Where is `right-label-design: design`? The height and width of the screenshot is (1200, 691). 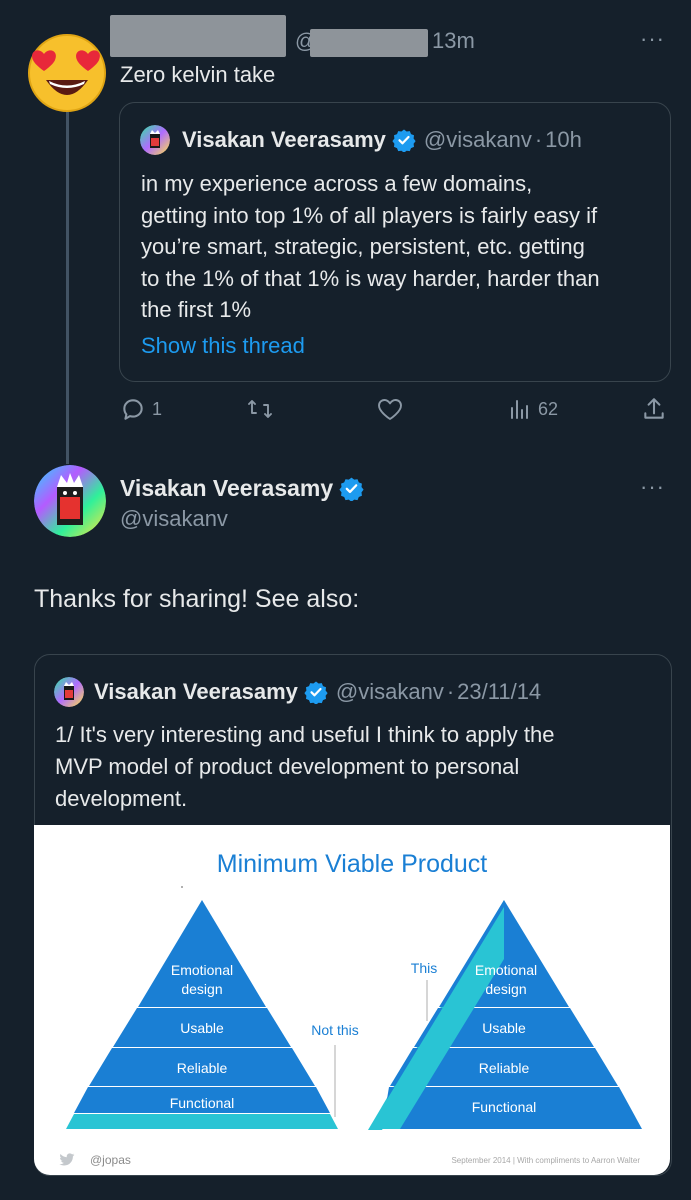 right-label-design: design is located at coordinates (505, 989).